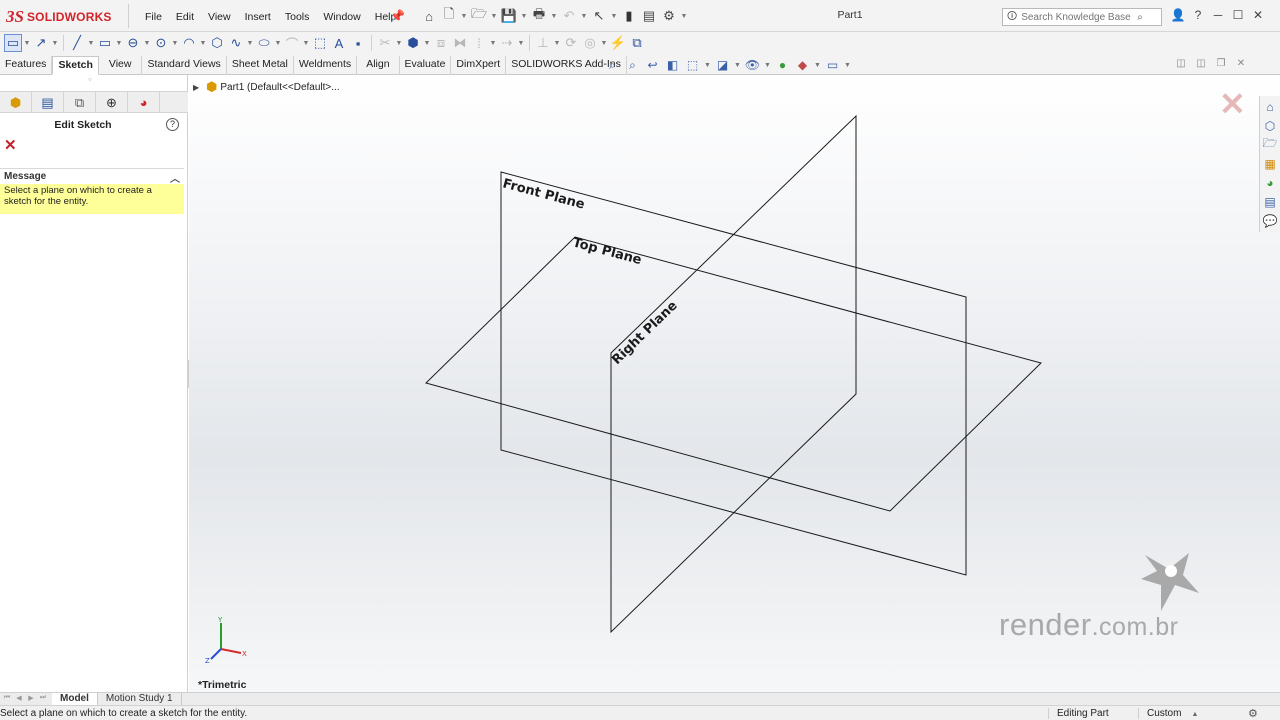 Image resolution: width=1280 pixels, height=720 pixels. Describe the element at coordinates (1173, 713) in the screenshot. I see `unit-system-selector: Custom ▲` at that location.